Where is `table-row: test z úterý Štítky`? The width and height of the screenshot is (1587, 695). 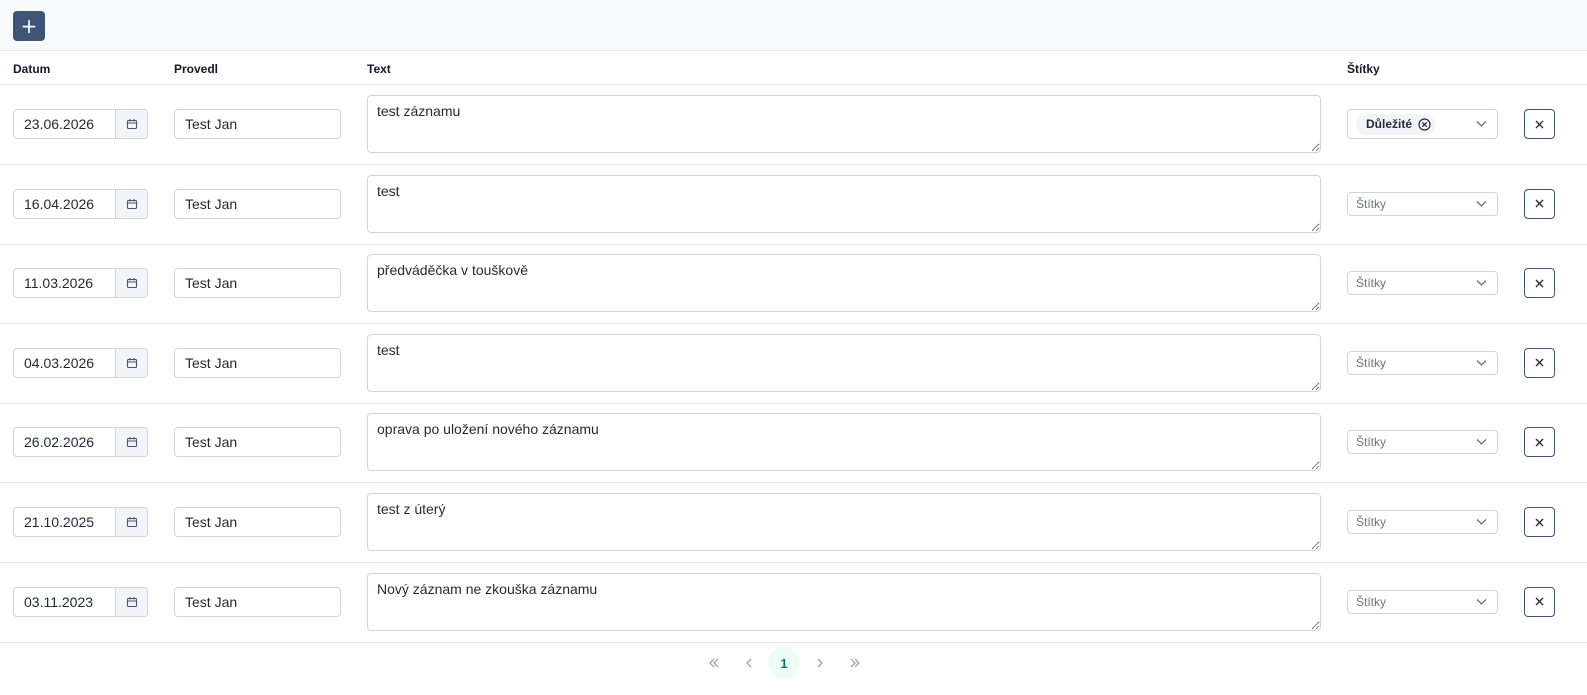
table-row: test z úterý Štítky is located at coordinates (793, 523).